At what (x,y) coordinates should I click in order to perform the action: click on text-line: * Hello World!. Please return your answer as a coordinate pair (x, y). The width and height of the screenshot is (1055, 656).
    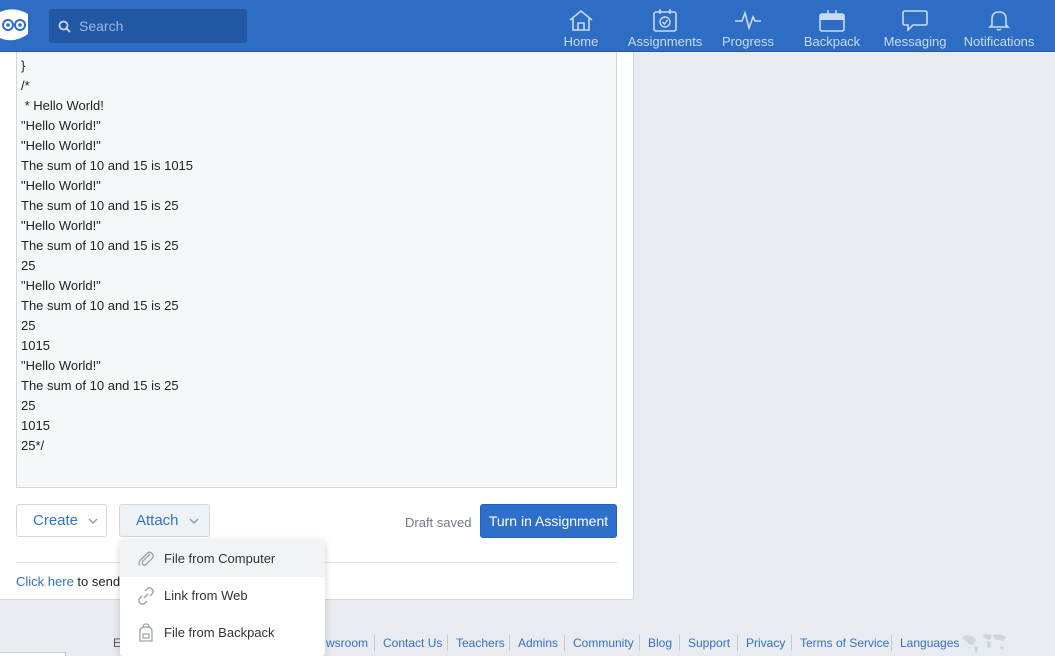
    Looking at the image, I should click on (62, 105).